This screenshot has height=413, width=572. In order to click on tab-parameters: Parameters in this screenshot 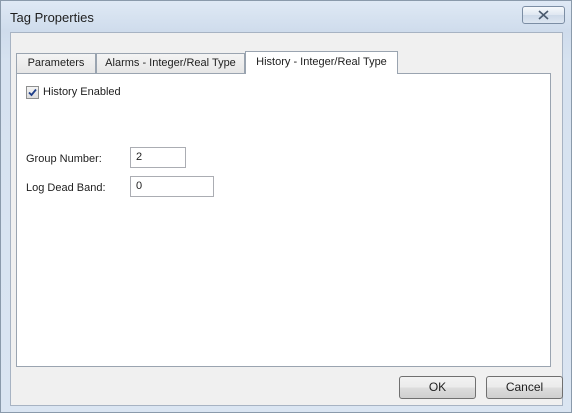, I will do `click(56, 63)`.